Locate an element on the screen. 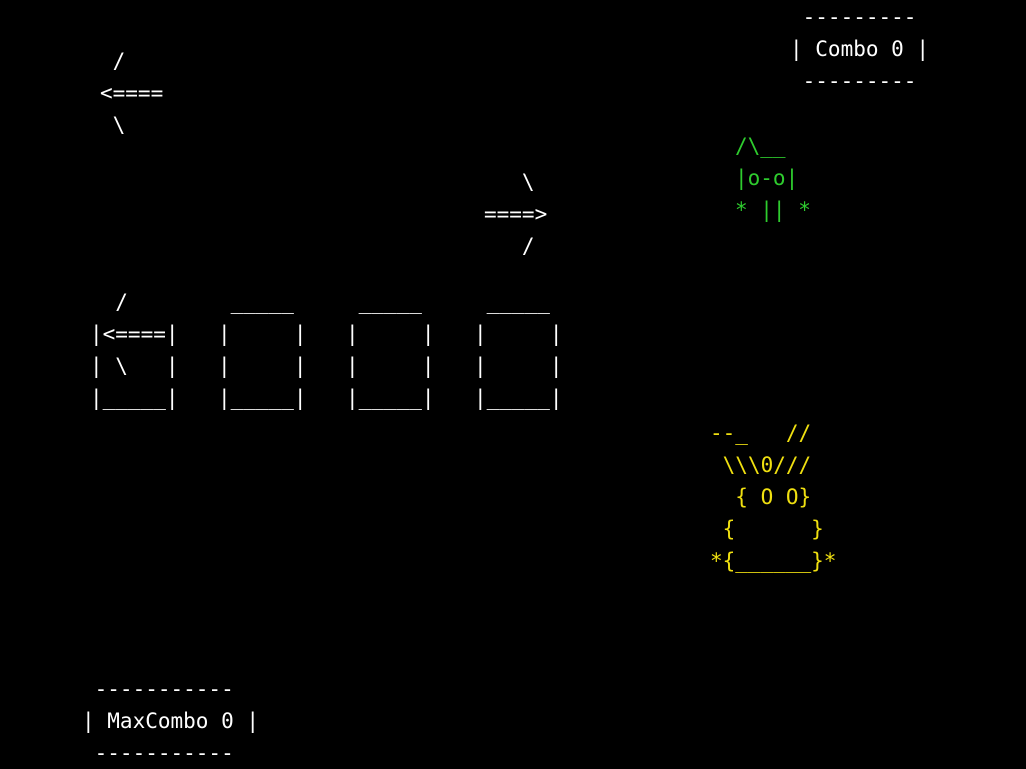 The height and width of the screenshot is (769, 1026). incoming-right-arrow: \ ====> / is located at coordinates (516, 214).